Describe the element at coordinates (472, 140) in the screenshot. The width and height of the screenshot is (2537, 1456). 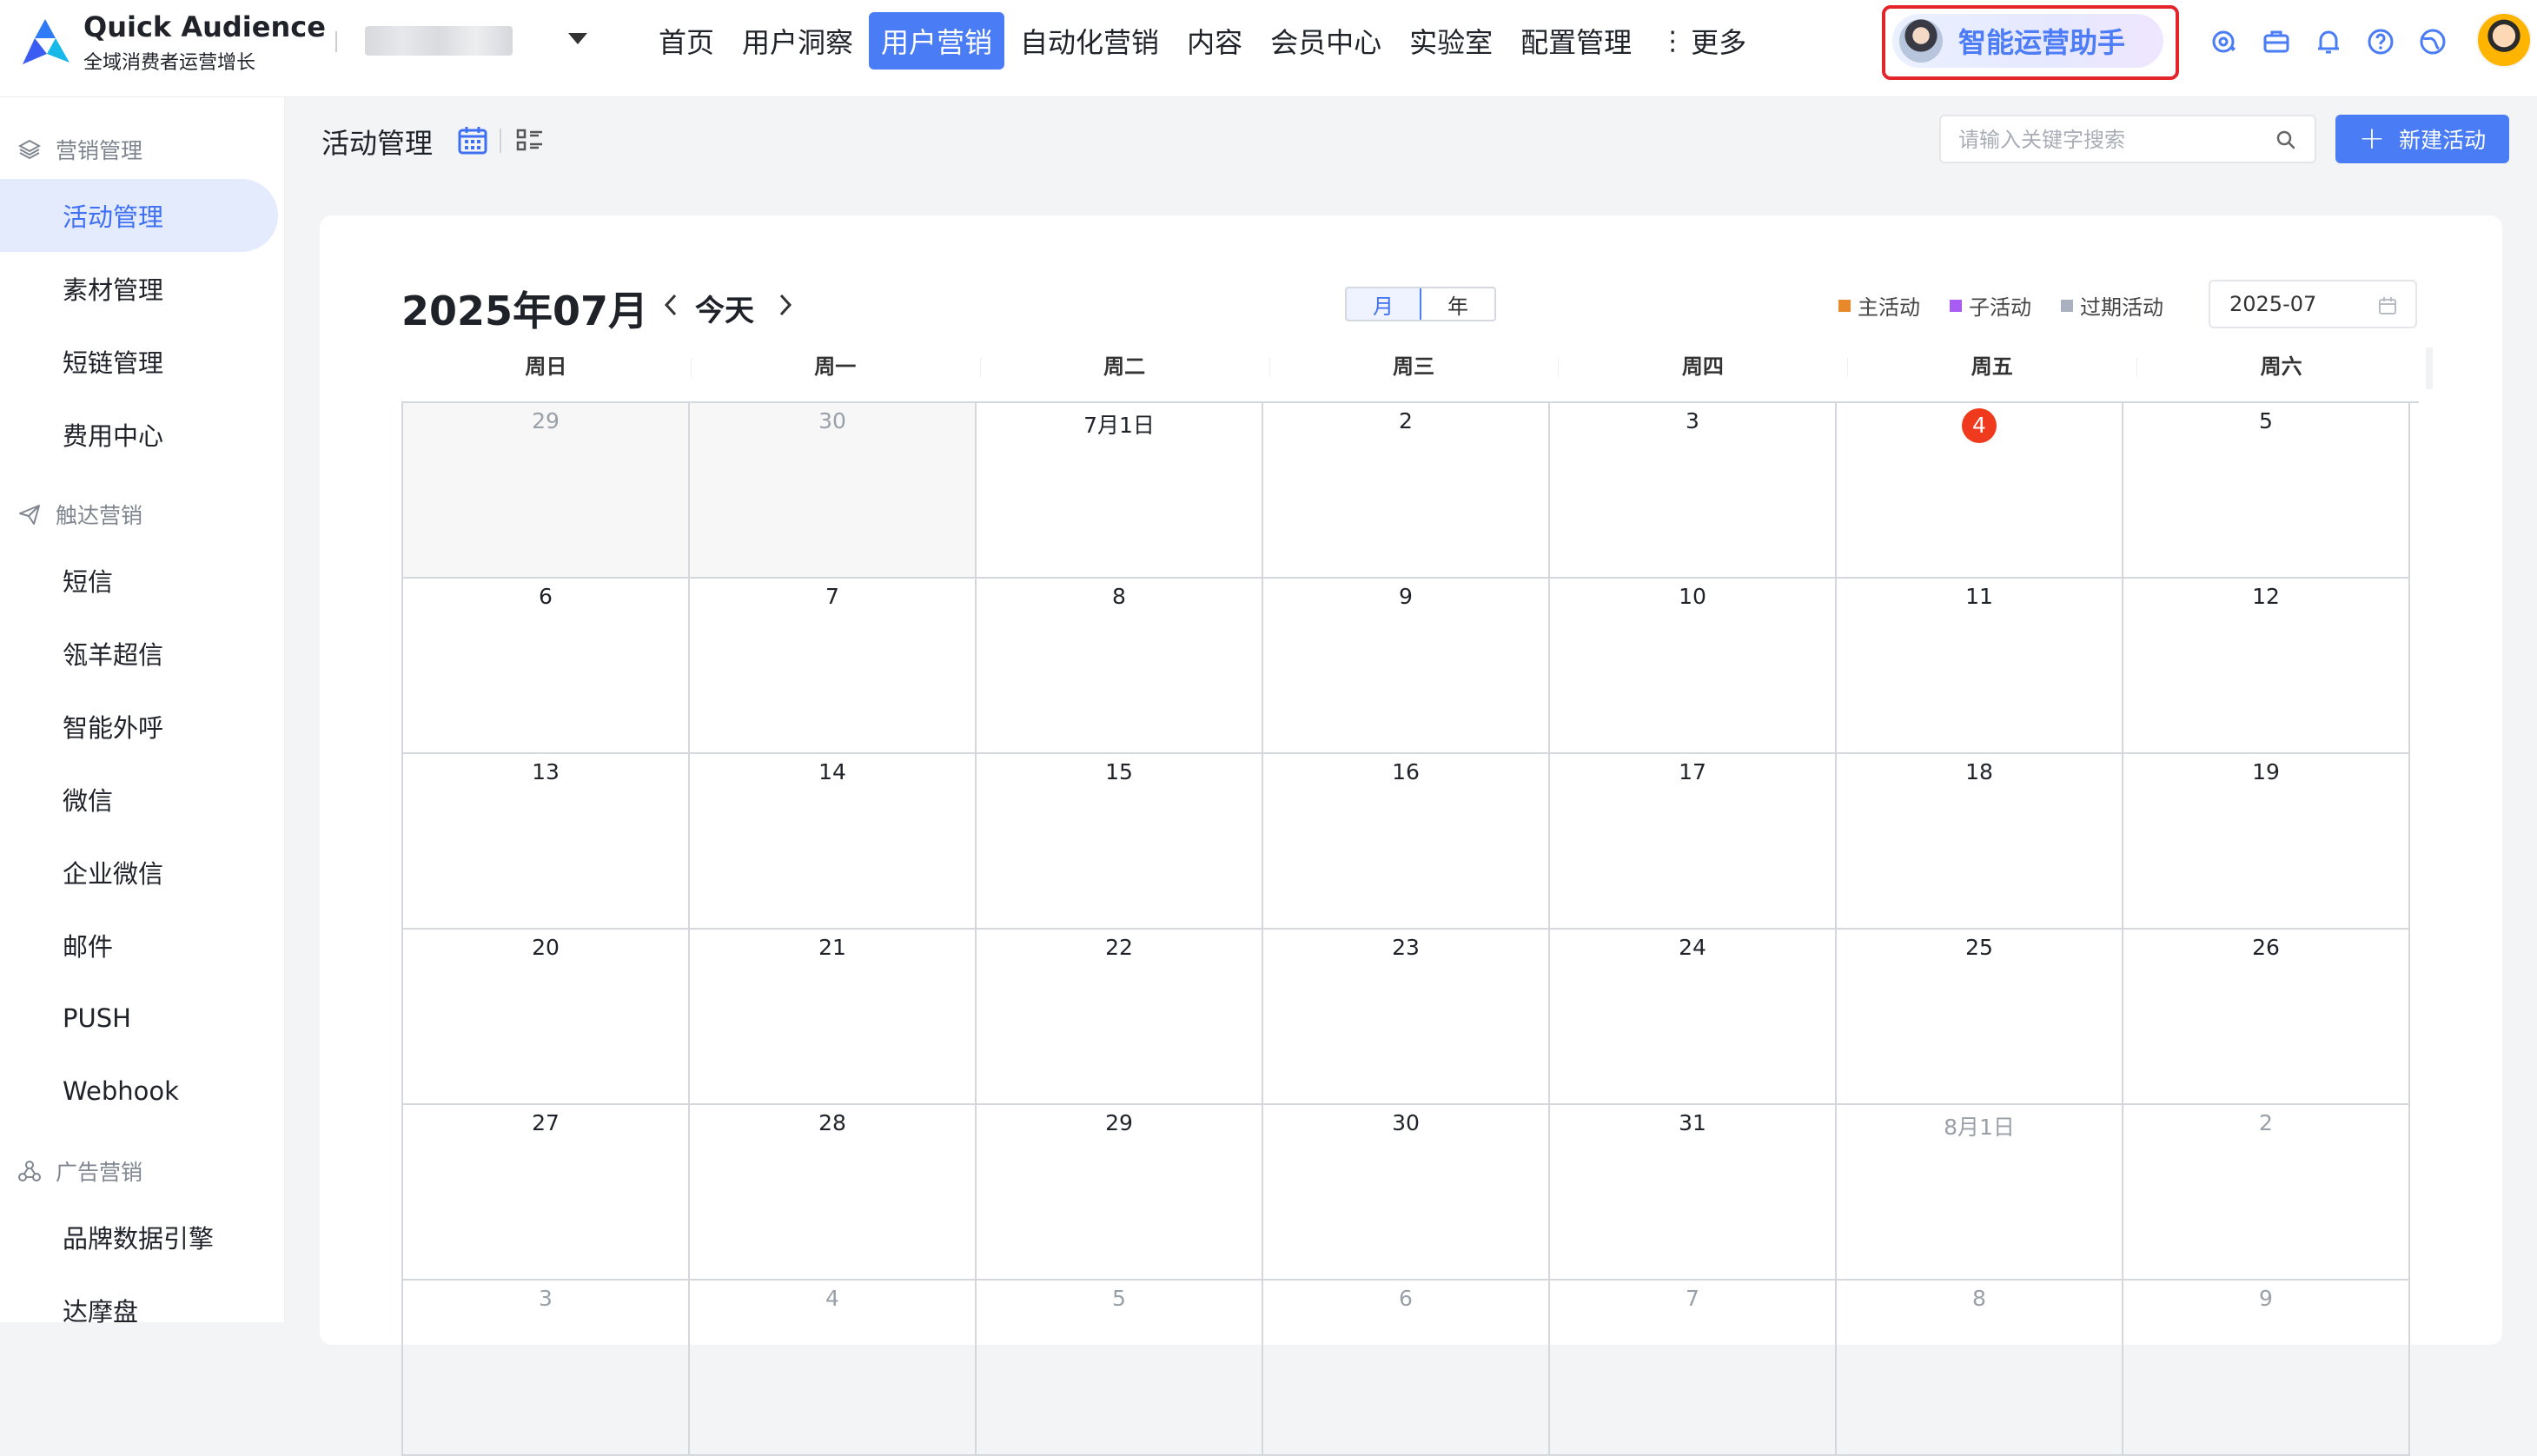
I see `calendar-view-icon` at that location.